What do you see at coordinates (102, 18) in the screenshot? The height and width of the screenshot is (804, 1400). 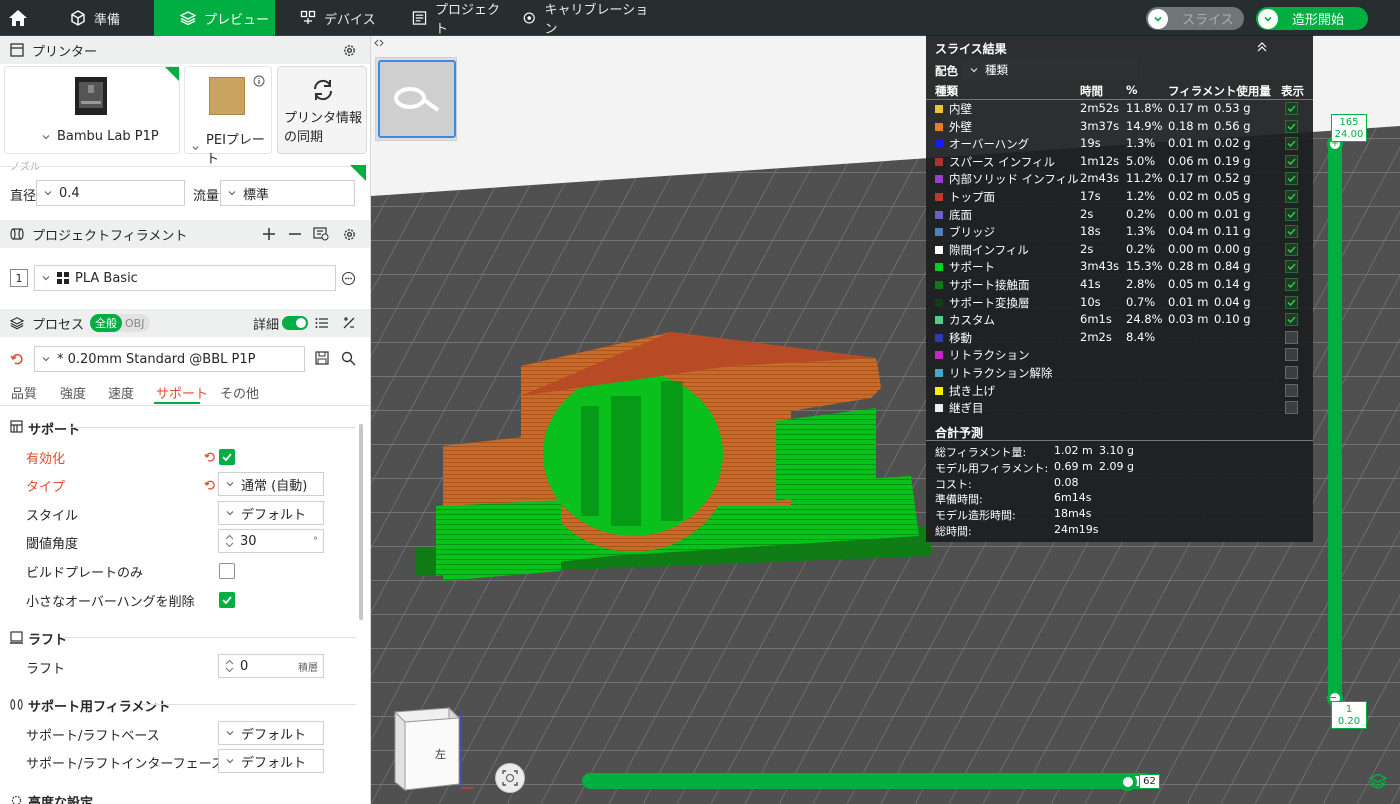 I see `tab-prepare: 準備` at bounding box center [102, 18].